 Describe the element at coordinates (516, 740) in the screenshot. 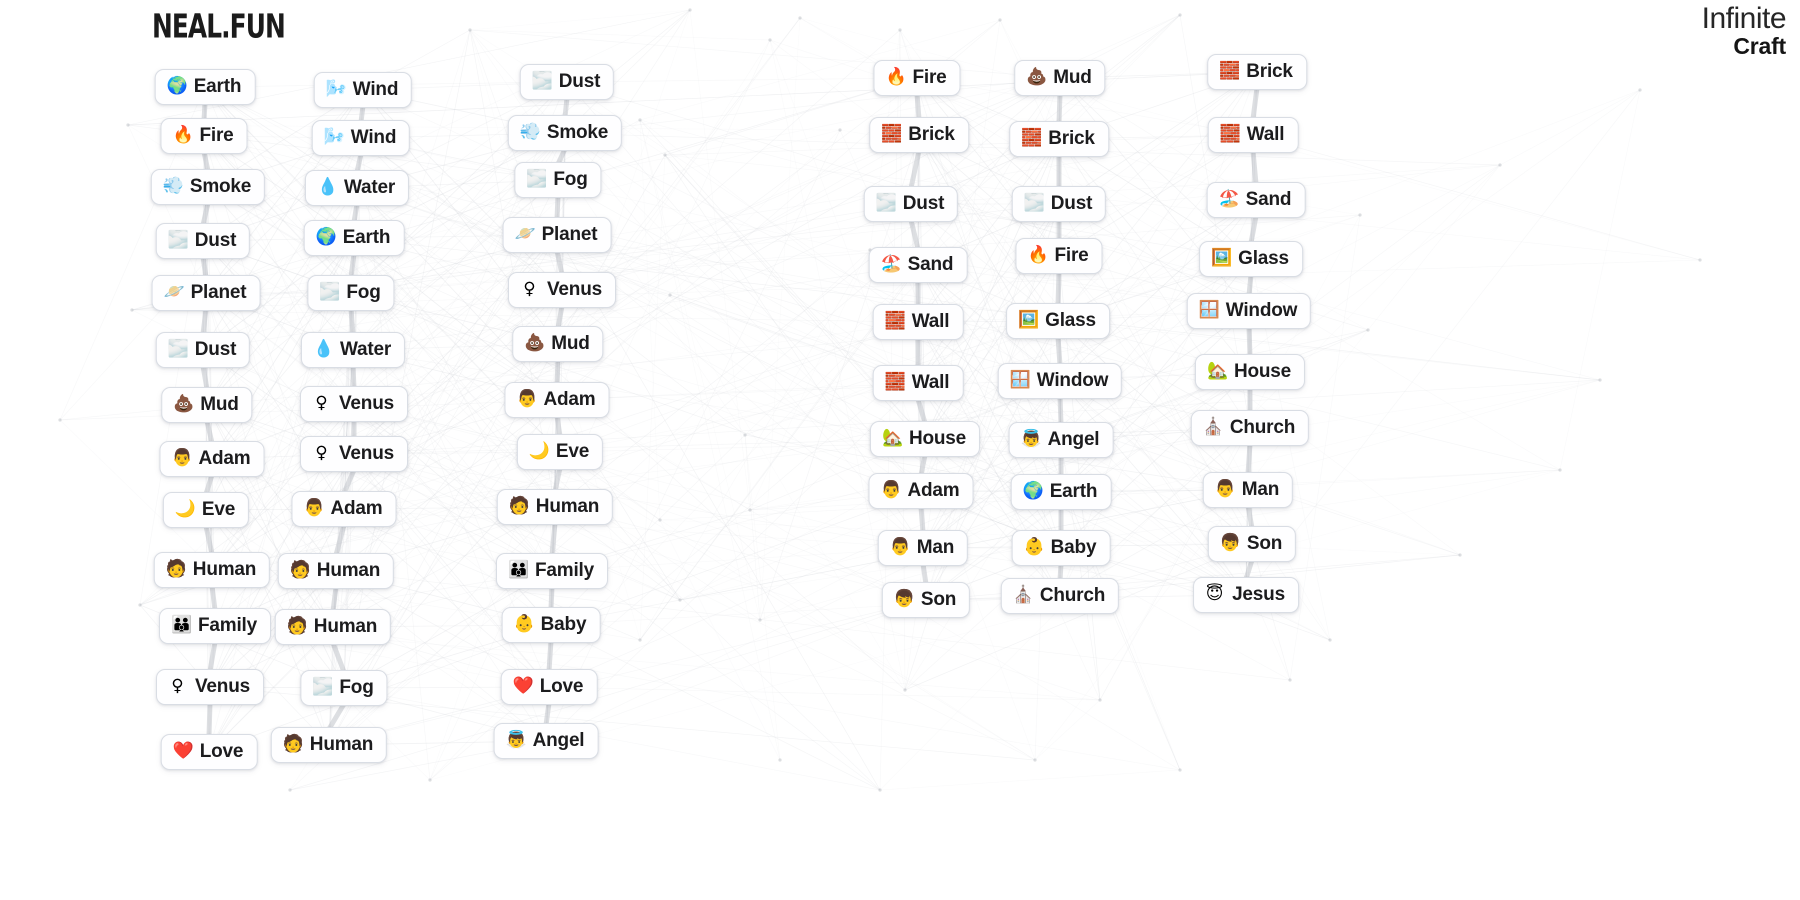

I see `angel-icon: 👼` at that location.